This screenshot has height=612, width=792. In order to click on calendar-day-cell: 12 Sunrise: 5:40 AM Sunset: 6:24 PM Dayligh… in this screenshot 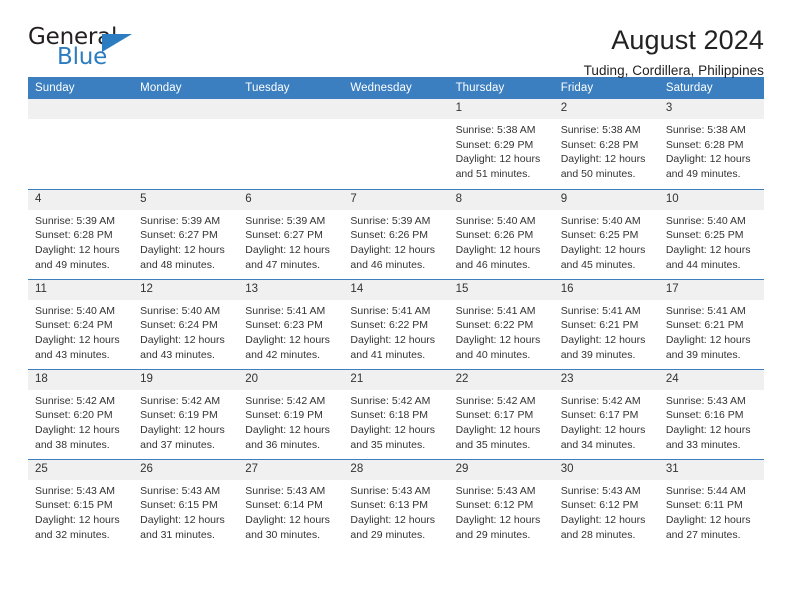, I will do `click(186, 323)`.